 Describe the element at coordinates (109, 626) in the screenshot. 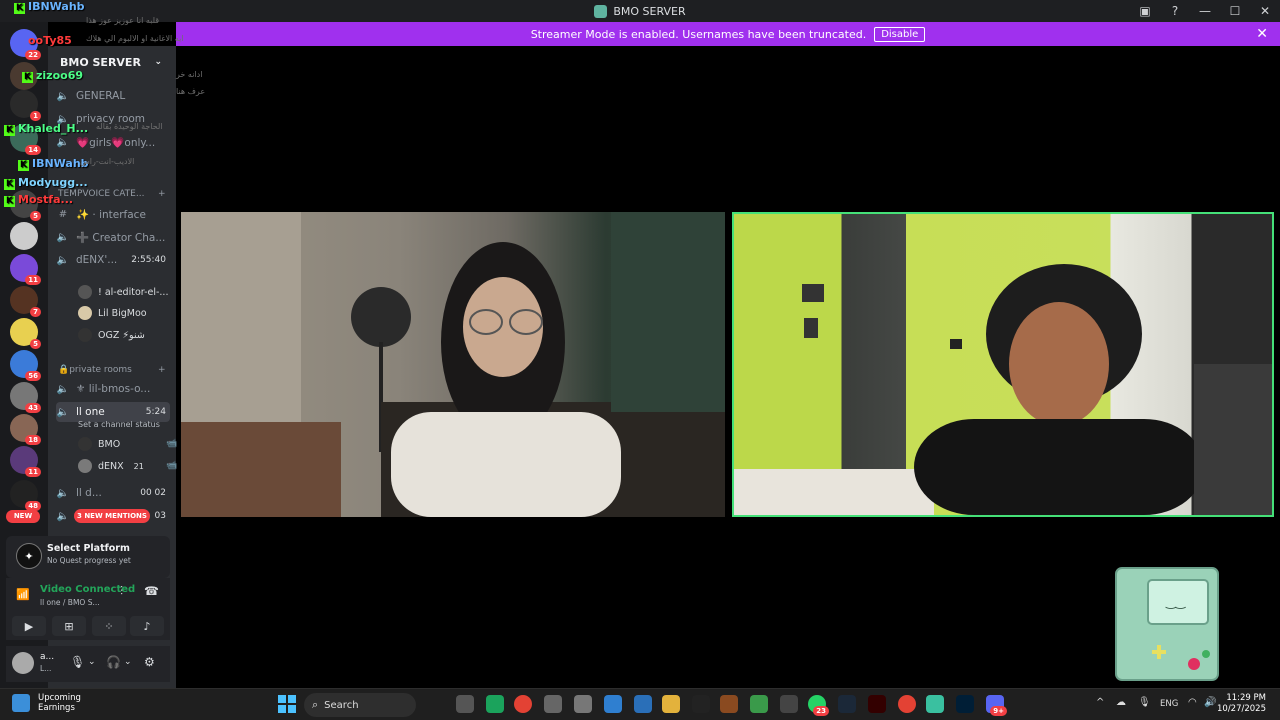

I see `activities-button: ⁘` at that location.